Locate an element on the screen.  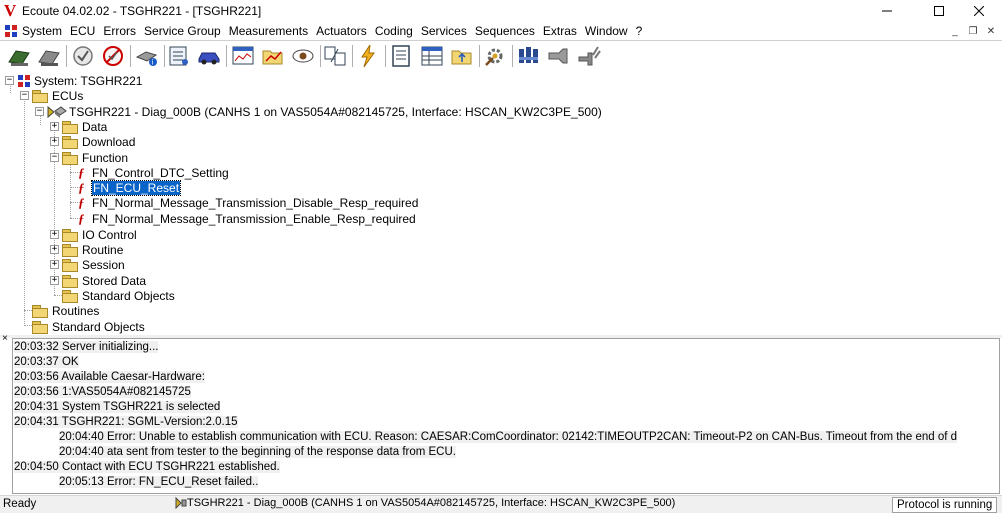
vehicle-button is located at coordinates (209, 56).